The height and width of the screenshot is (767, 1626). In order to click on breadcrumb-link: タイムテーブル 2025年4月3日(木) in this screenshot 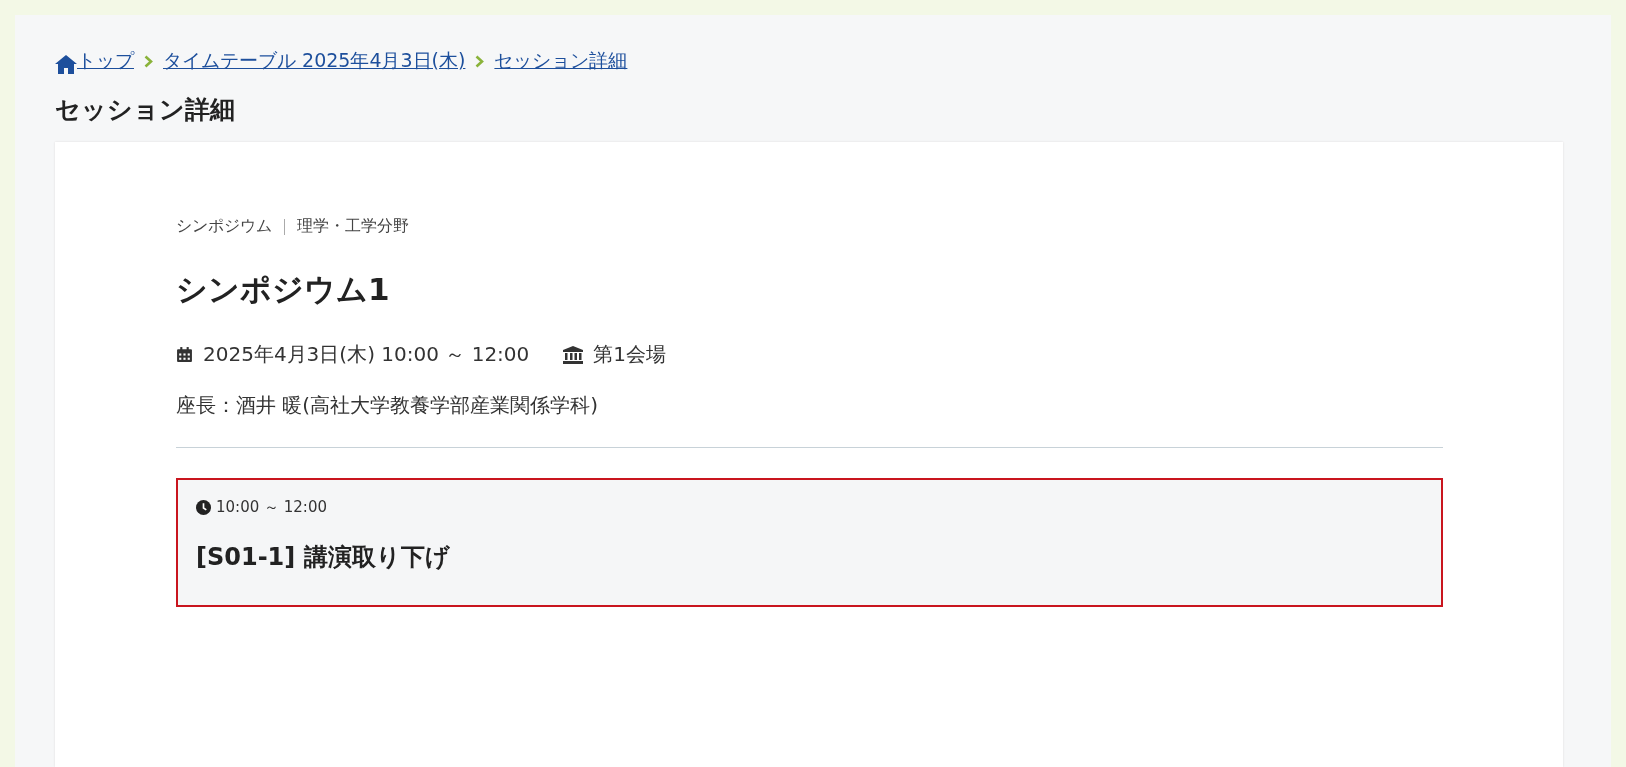, I will do `click(314, 61)`.